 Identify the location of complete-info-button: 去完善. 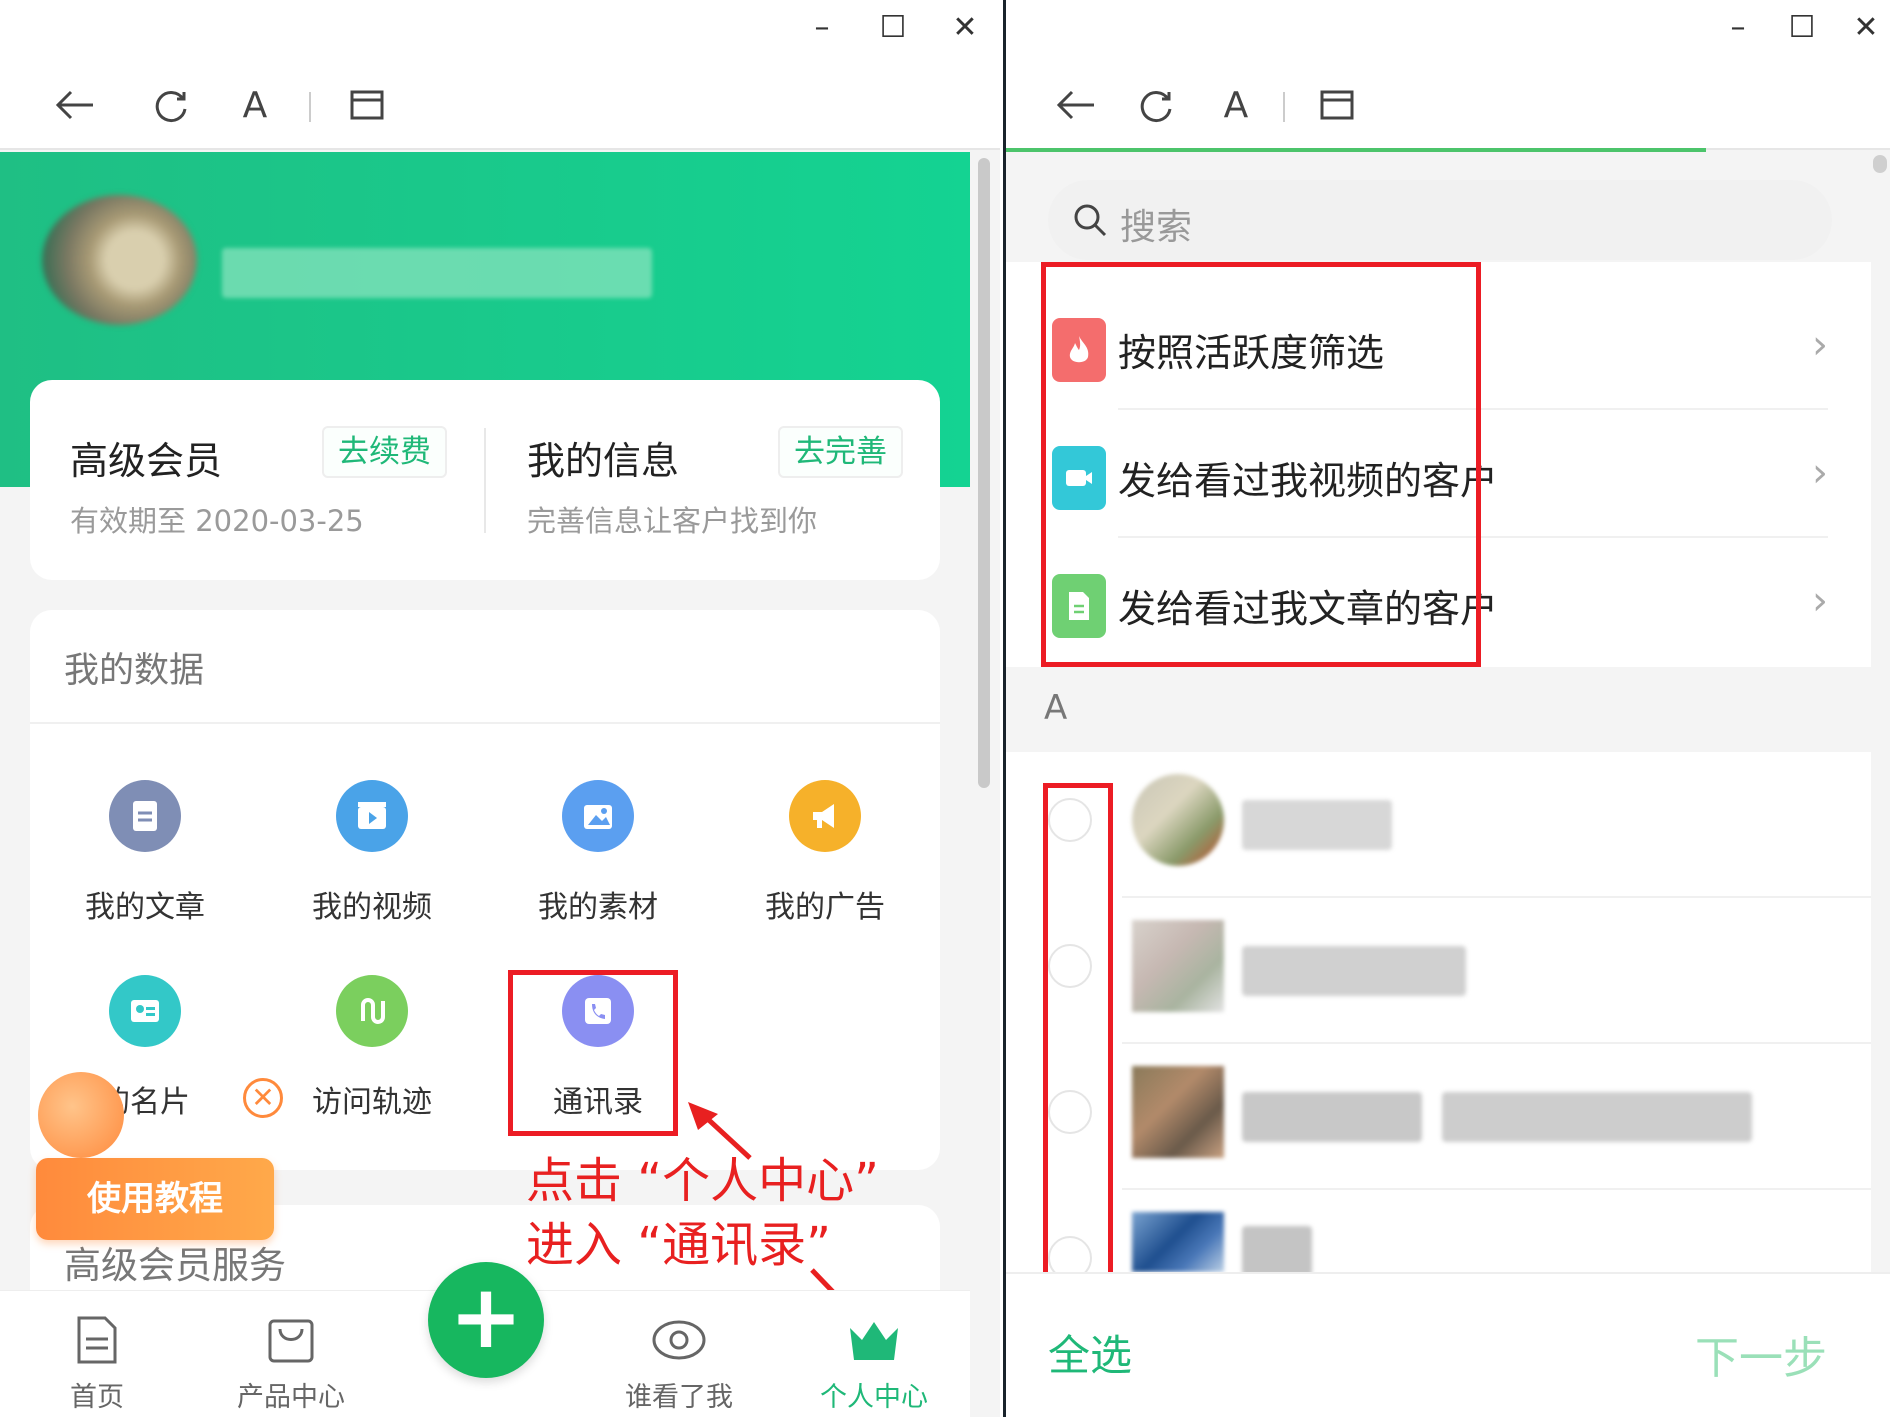
(840, 452).